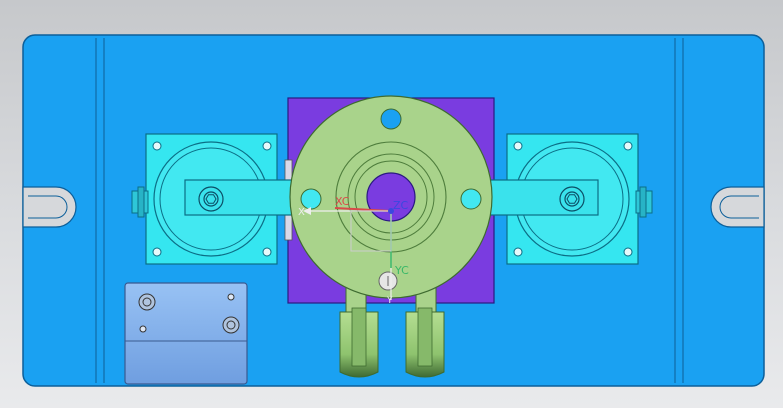 The width and height of the screenshot is (783, 408). Describe the element at coordinates (186, 333) in the screenshot. I see `light-blue-block` at that location.